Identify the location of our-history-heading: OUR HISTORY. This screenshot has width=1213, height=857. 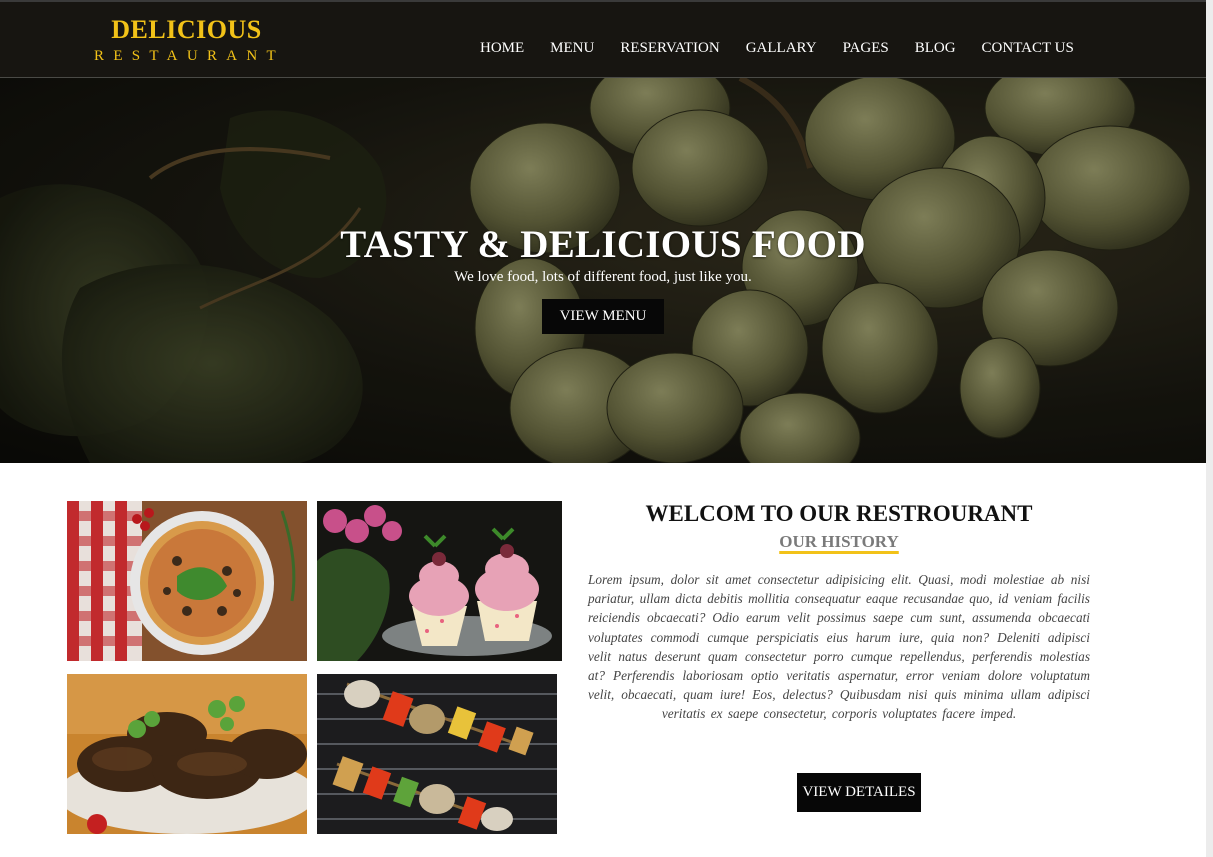
(839, 541).